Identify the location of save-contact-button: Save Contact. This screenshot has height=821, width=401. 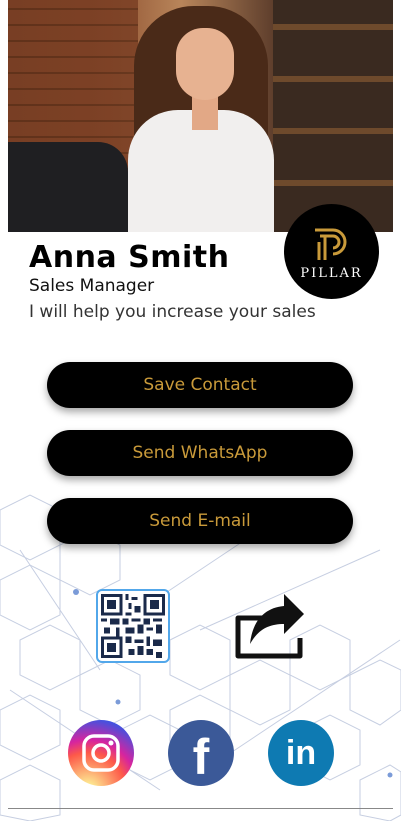
(200, 385).